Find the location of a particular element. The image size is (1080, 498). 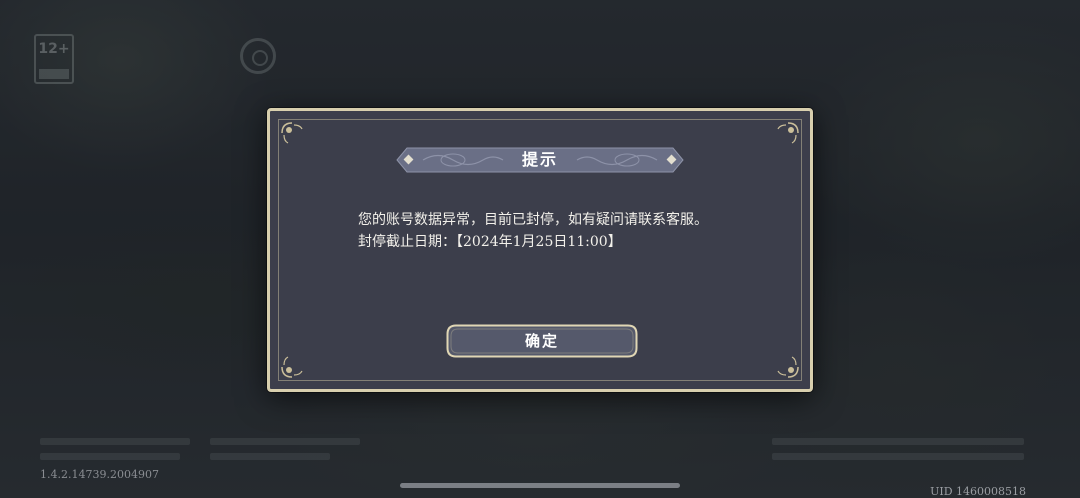

legal-text-block-left is located at coordinates (115, 449).